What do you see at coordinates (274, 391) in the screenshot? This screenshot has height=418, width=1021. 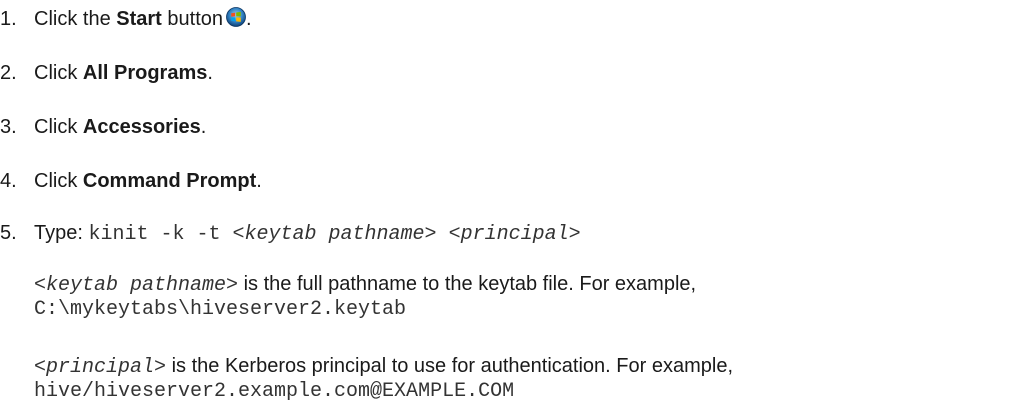 I see `principal-example: hive/hiveserver2.example.com@EXAMPLE.COM` at bounding box center [274, 391].